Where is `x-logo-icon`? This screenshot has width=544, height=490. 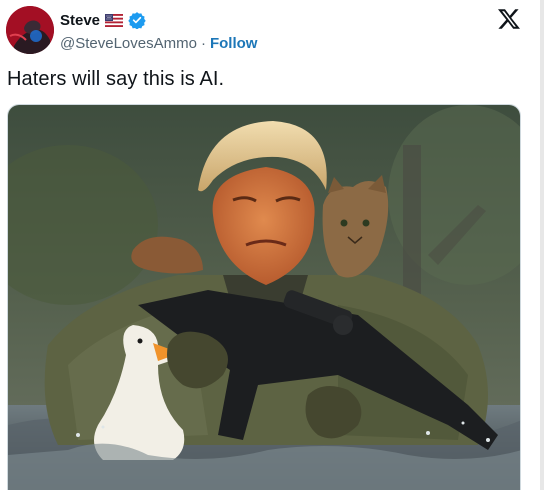
x-logo-icon is located at coordinates (509, 19).